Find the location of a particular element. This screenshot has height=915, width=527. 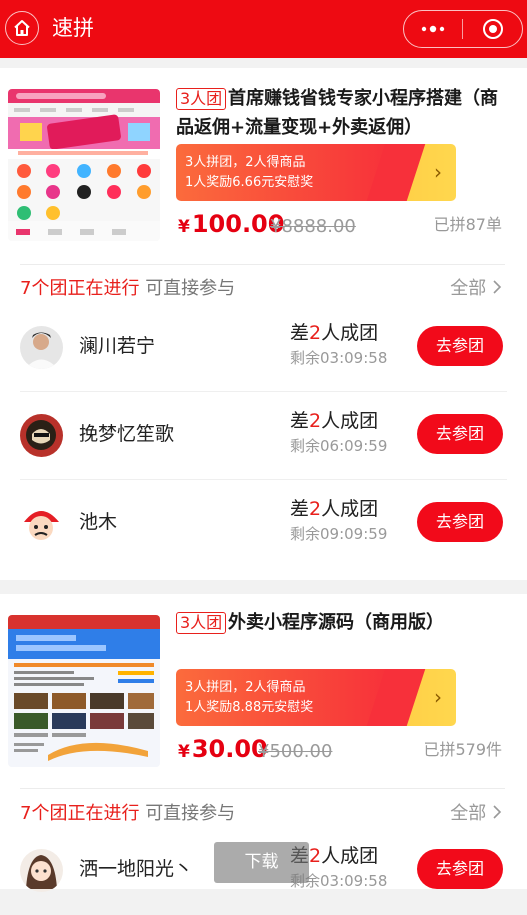

more-button is located at coordinates (433, 29).